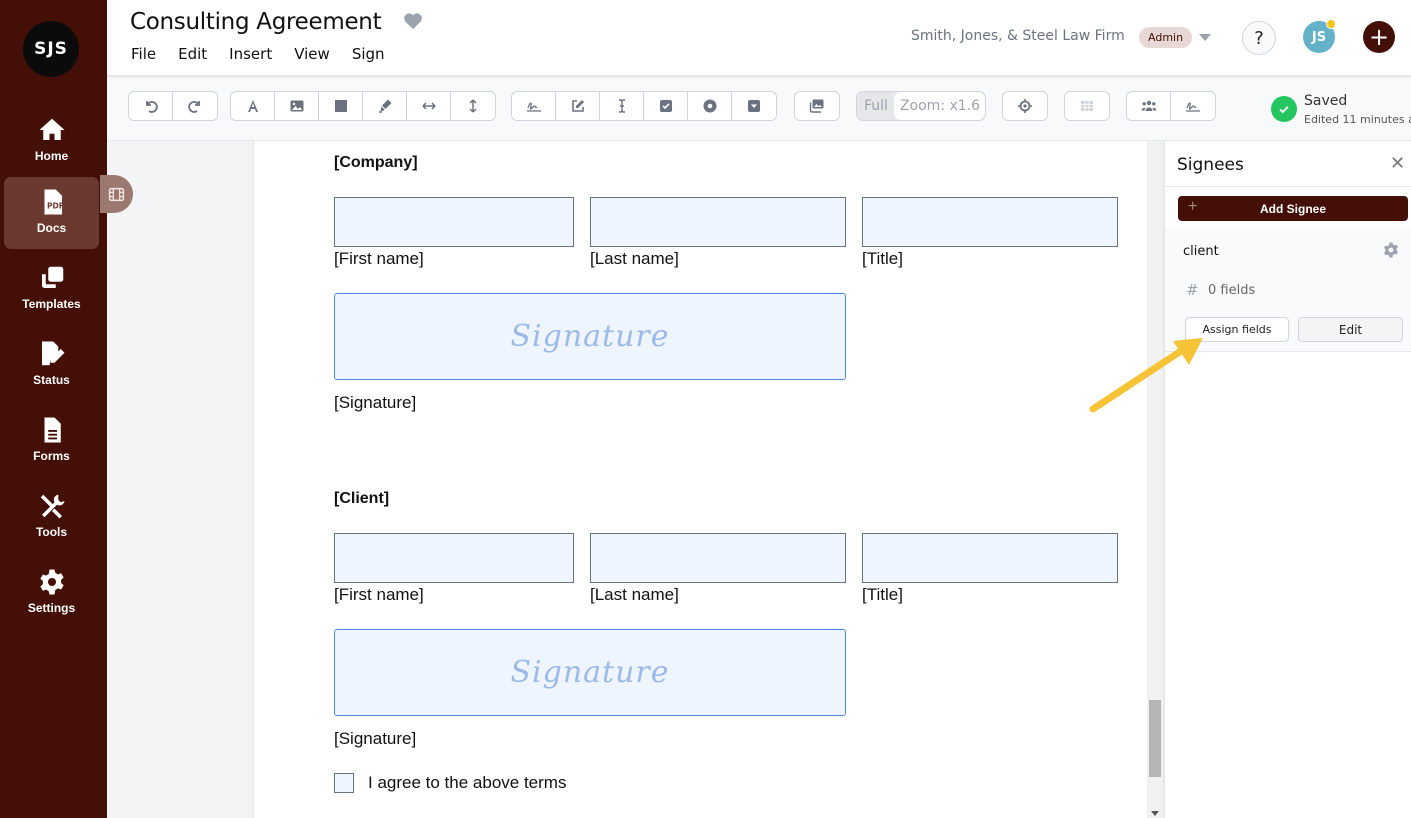 Image resolution: width=1411 pixels, height=818 pixels. I want to click on users-icon, so click(1148, 105).